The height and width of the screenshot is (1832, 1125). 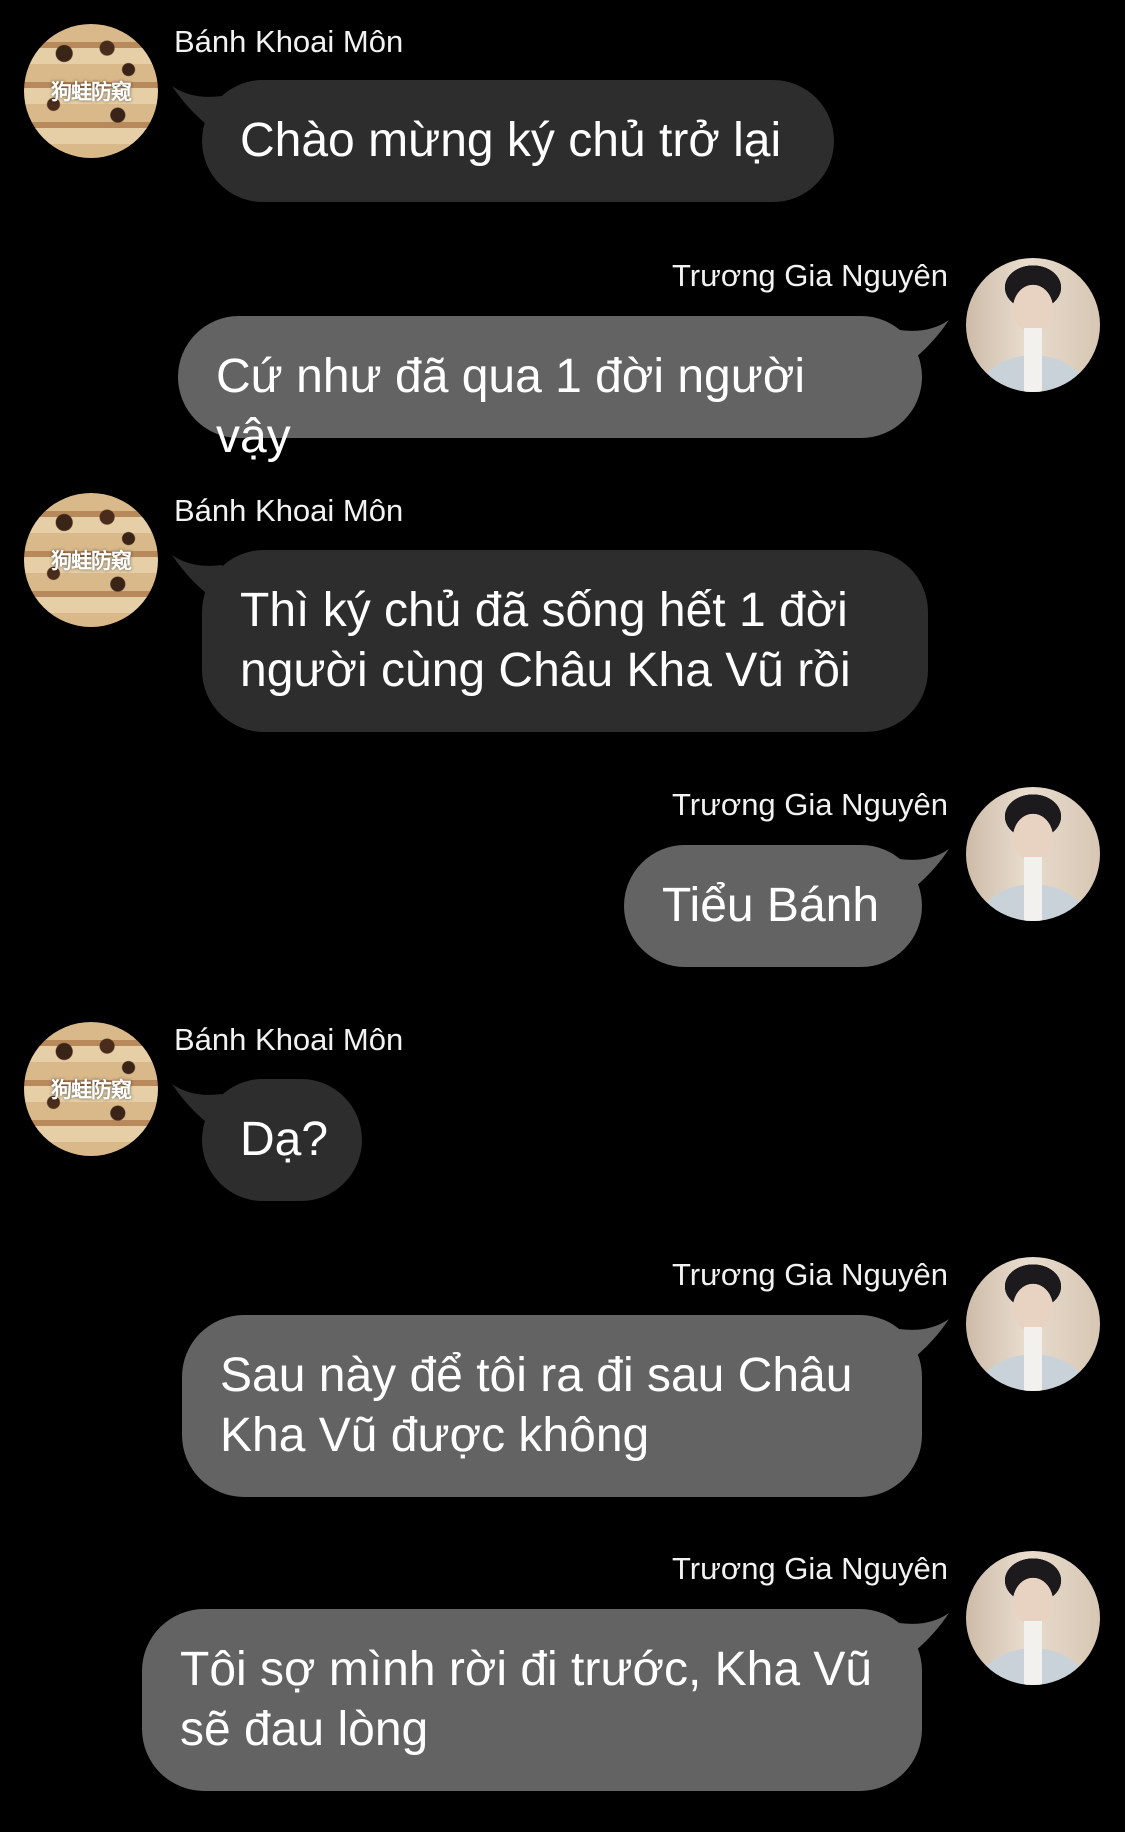 I want to click on message-text: Cứ như đã qua 1 đời người vậy, so click(x=511, y=406).